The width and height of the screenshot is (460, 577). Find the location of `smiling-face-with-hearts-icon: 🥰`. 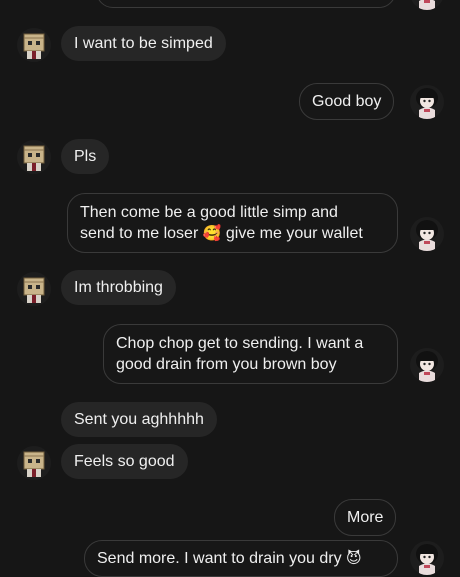

smiling-face-with-hearts-icon: 🥰 is located at coordinates (212, 233).